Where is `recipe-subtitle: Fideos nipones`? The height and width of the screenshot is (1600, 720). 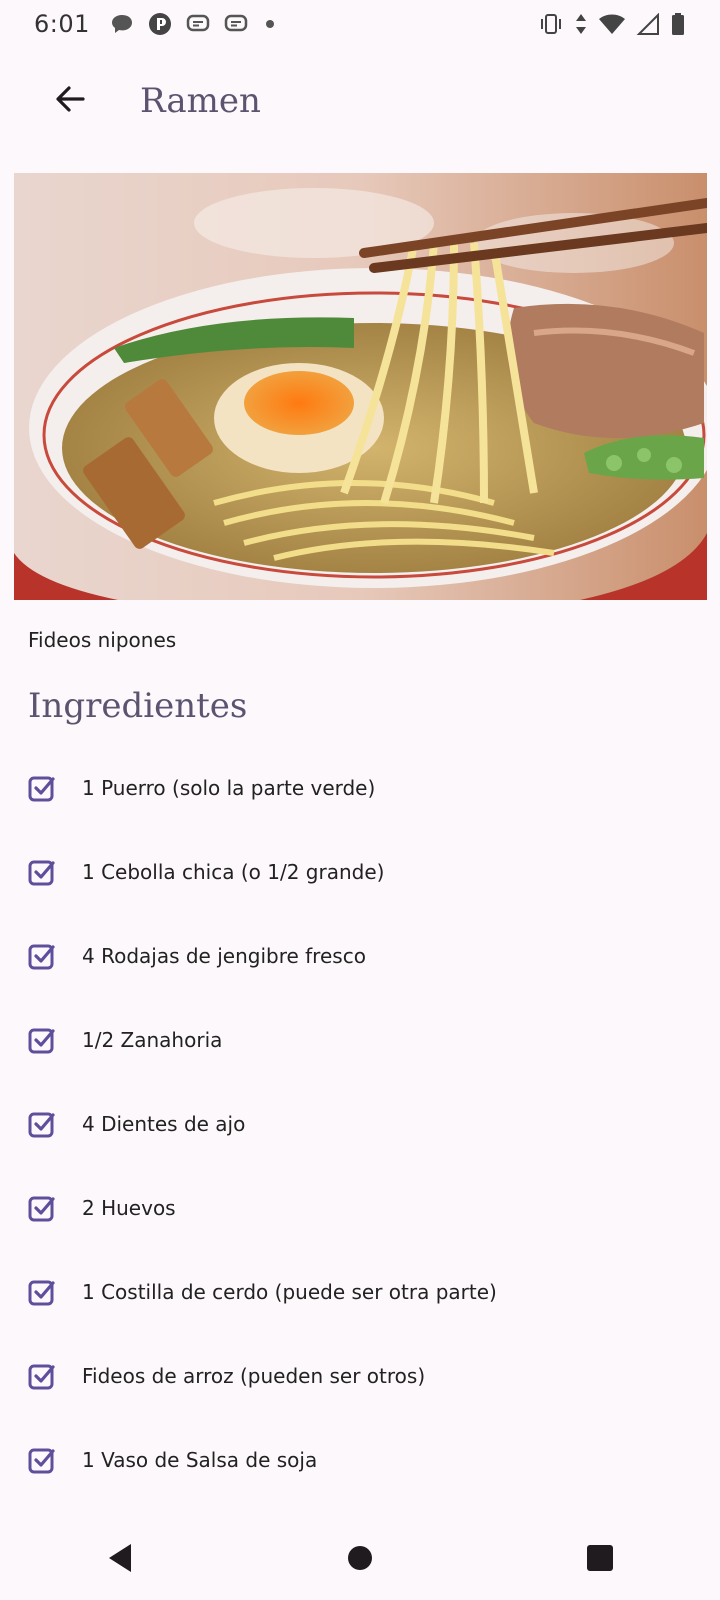 recipe-subtitle: Fideos nipones is located at coordinates (102, 640).